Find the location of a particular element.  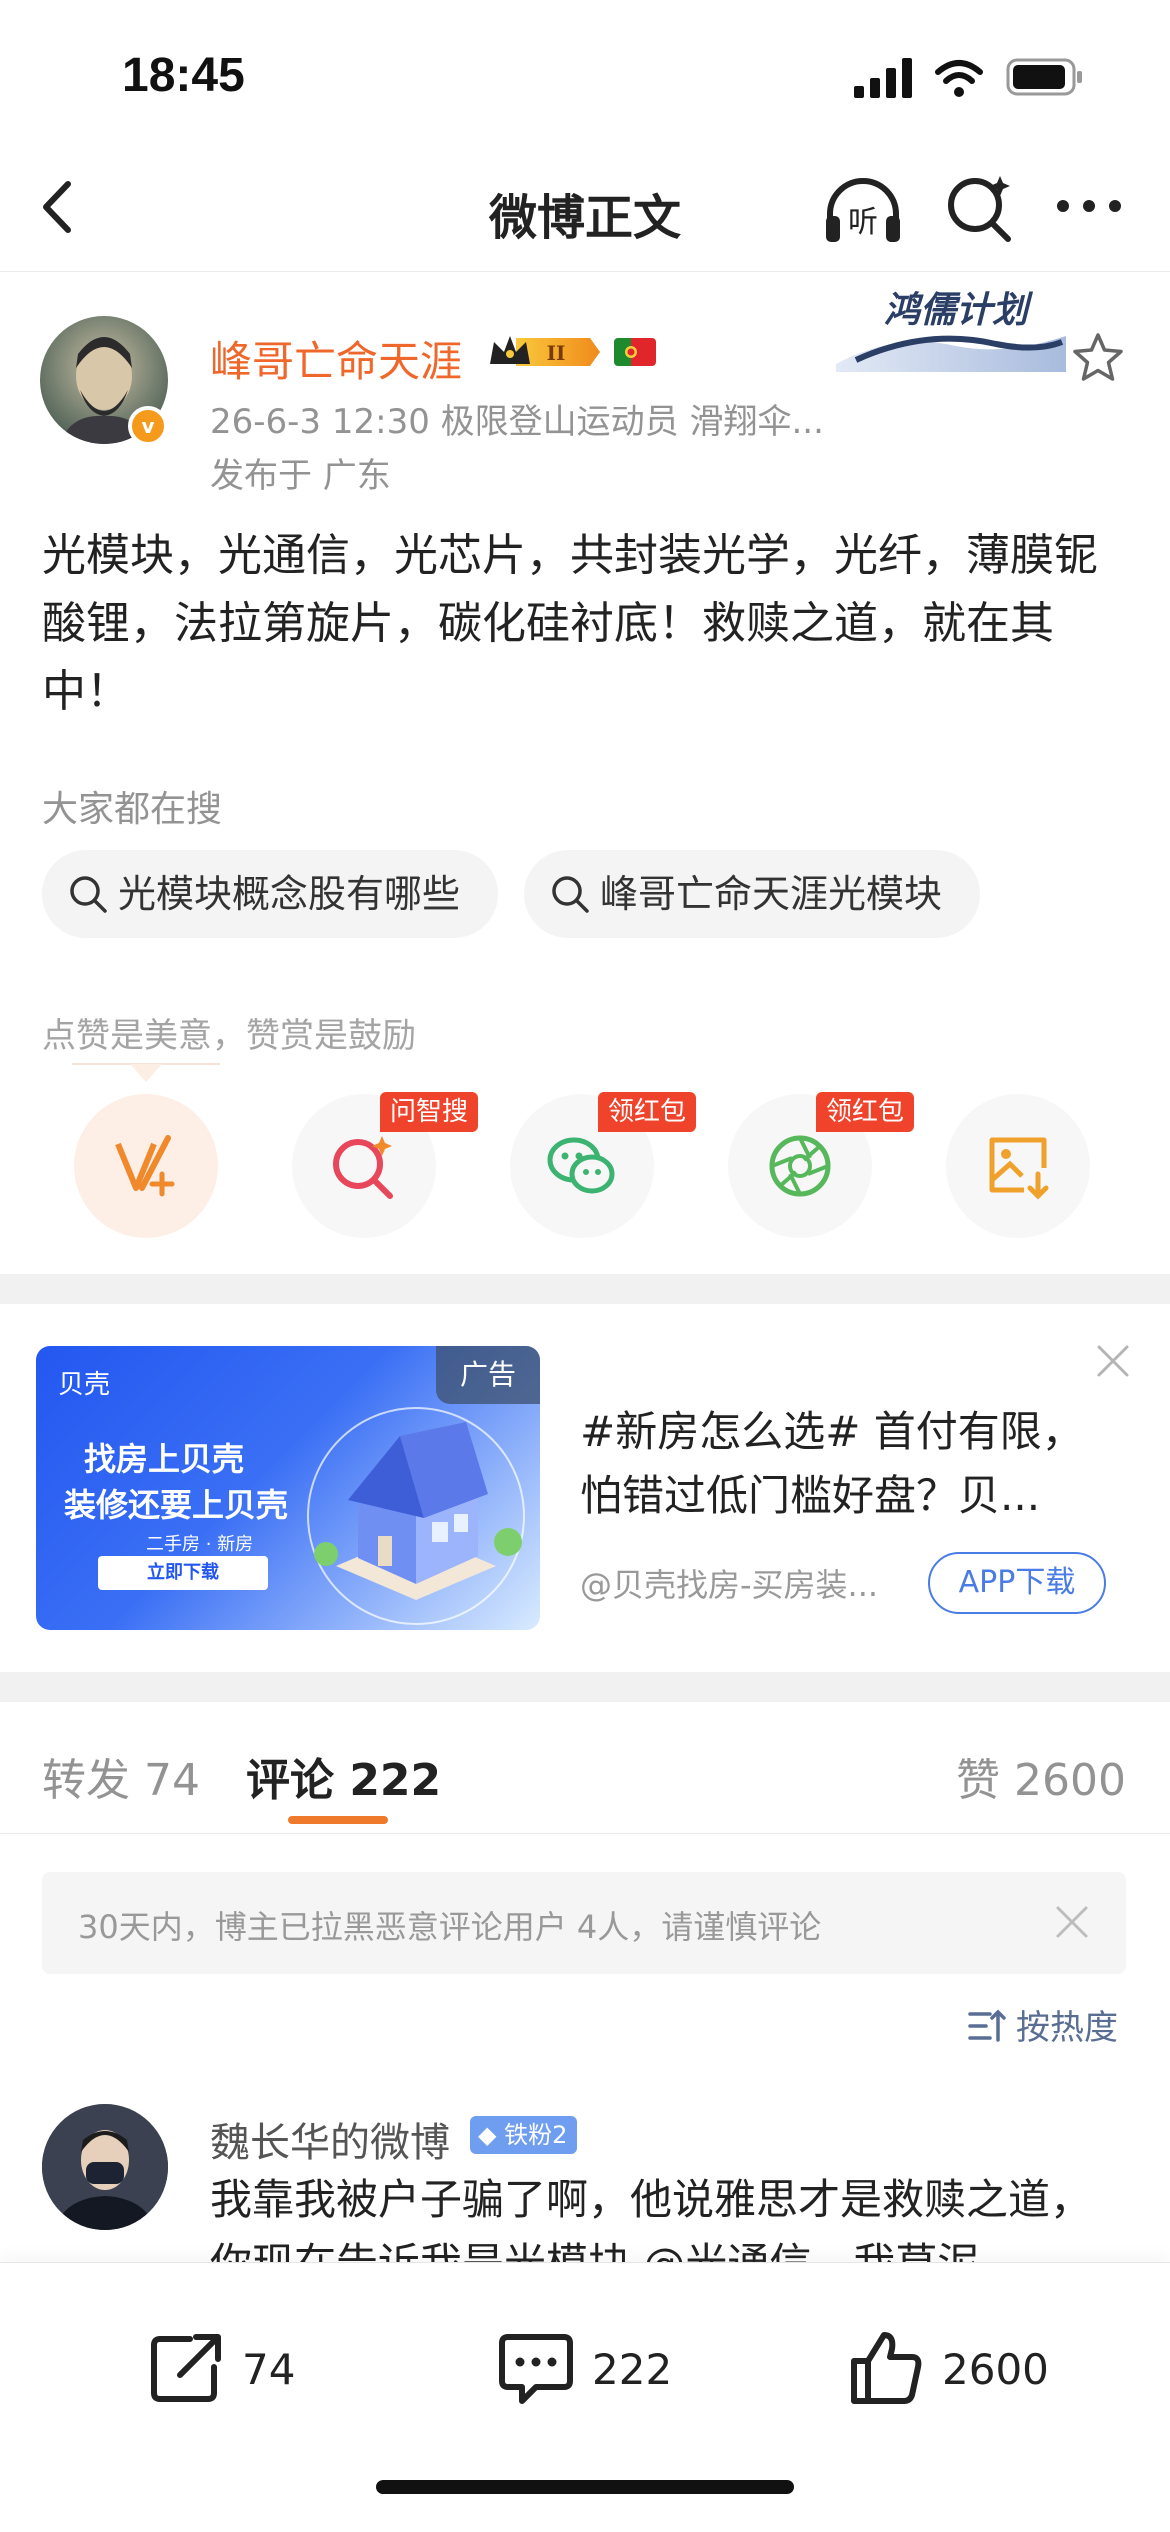

comment-text: 我靠我被户子骗了啊，他说雅思才是救赎之道，你现在告诉我是光模块 @光通信，我草泥 is located at coordinates (651, 2219).